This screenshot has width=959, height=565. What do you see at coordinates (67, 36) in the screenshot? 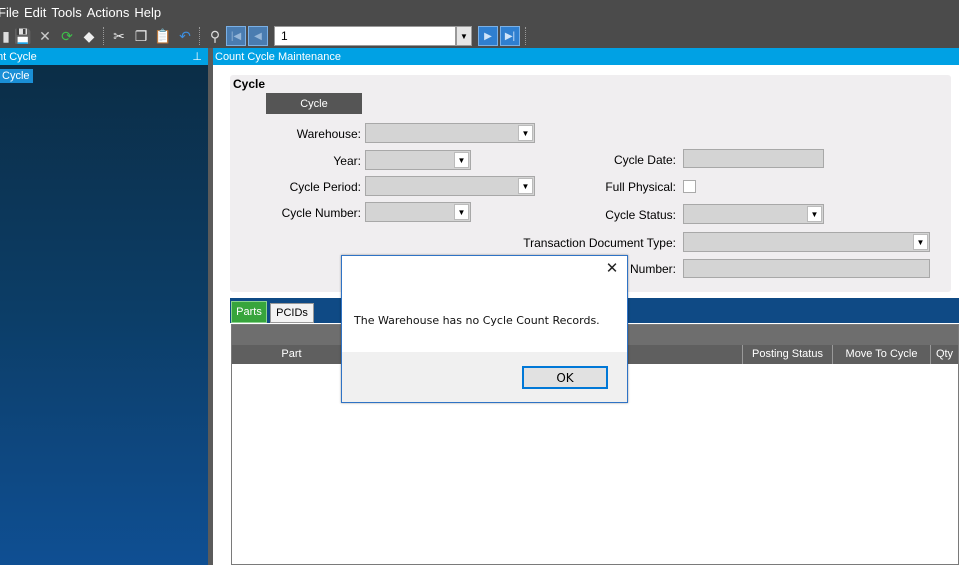
I see `refresh-icon: ⟳` at bounding box center [67, 36].